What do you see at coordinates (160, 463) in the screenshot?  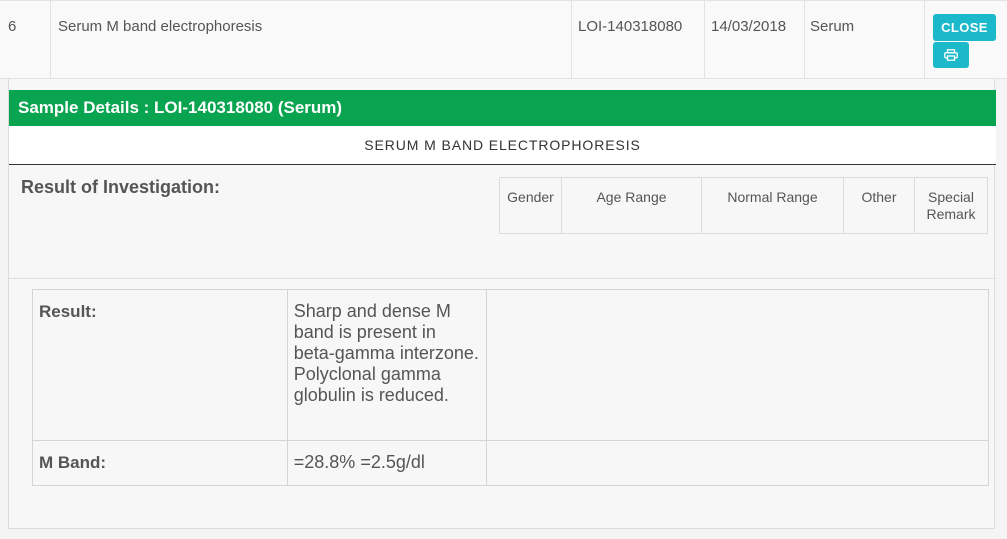 I see `m-band-label: M Band:` at bounding box center [160, 463].